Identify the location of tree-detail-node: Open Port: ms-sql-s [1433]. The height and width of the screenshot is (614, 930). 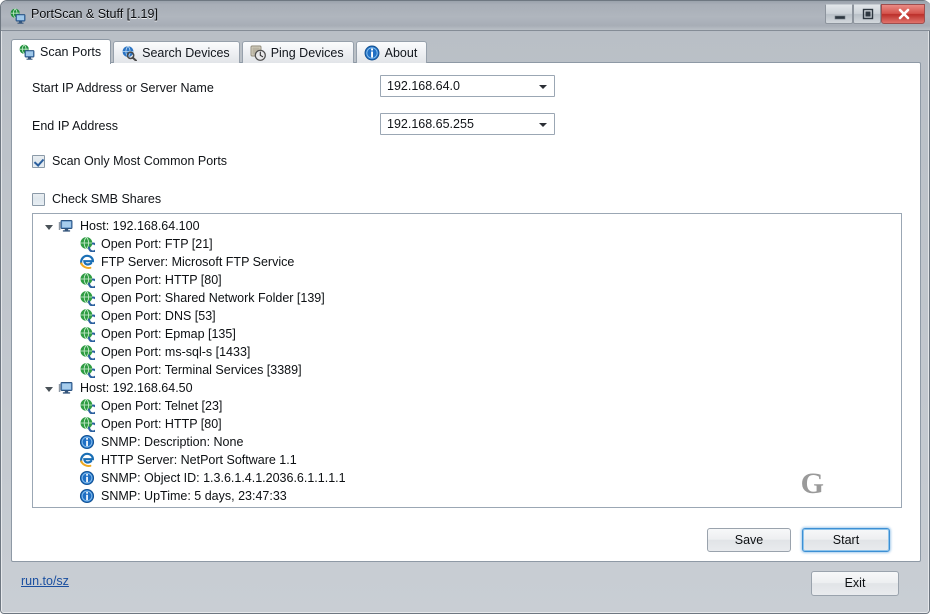
(467, 352).